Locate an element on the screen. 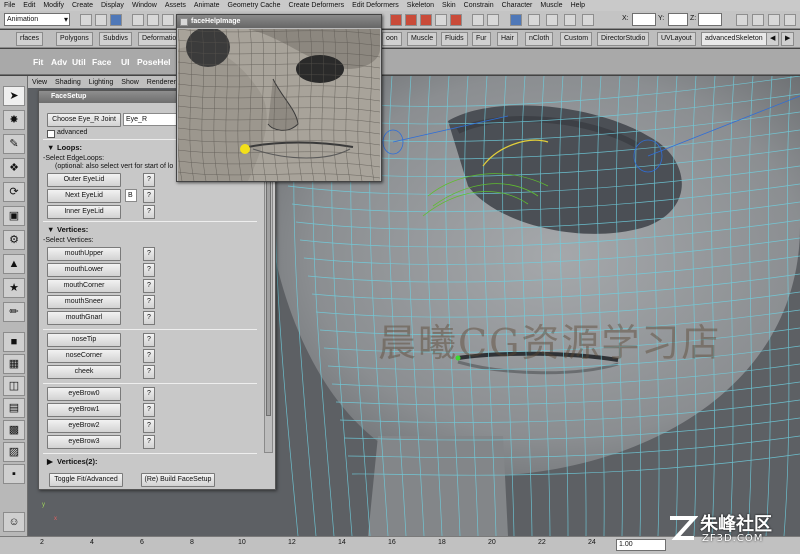  tab-uvlayout: UVLayout is located at coordinates (676, 39).